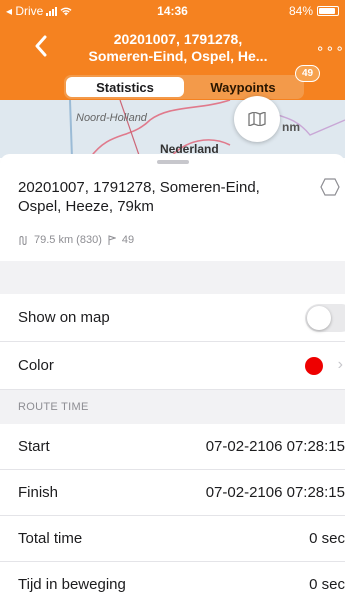 The height and width of the screenshot is (607, 345). Describe the element at coordinates (172, 539) in the screenshot. I see `stat-row-total-time: Total time 0 sec` at that location.